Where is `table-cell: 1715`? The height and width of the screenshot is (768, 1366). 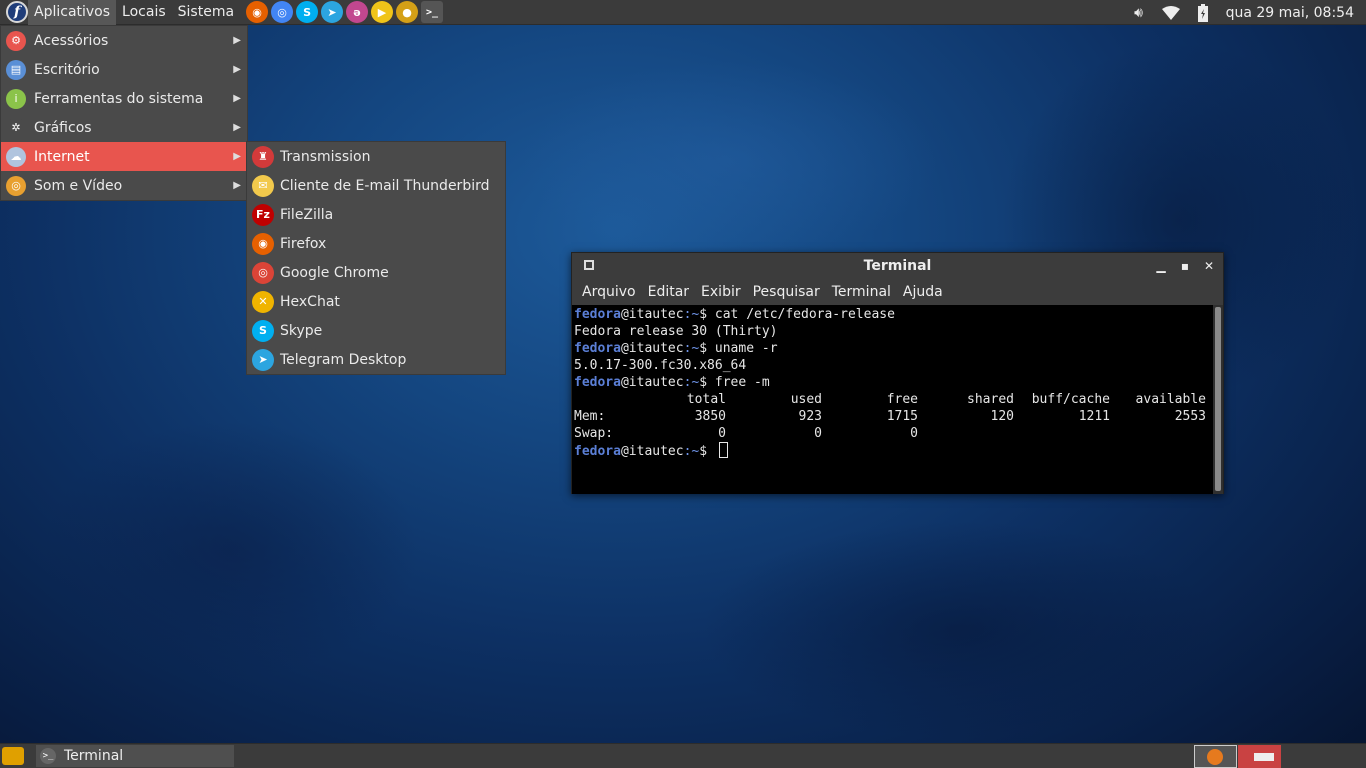
table-cell: 1715 is located at coordinates (902, 416).